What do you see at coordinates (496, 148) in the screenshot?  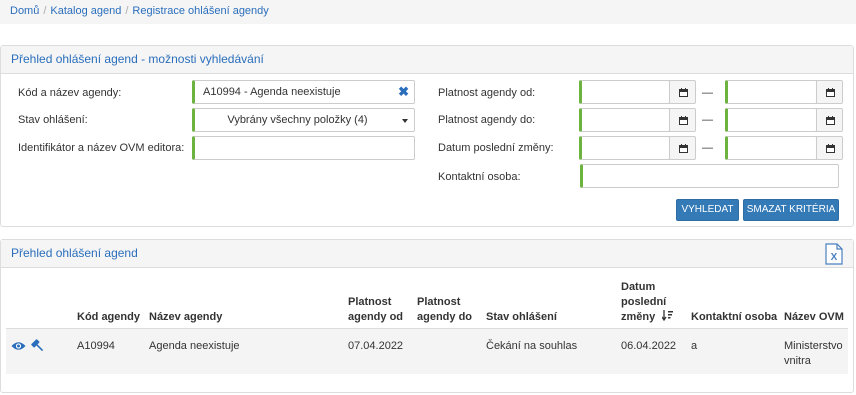 I see `last-change-label: Datum poslední změny:` at bounding box center [496, 148].